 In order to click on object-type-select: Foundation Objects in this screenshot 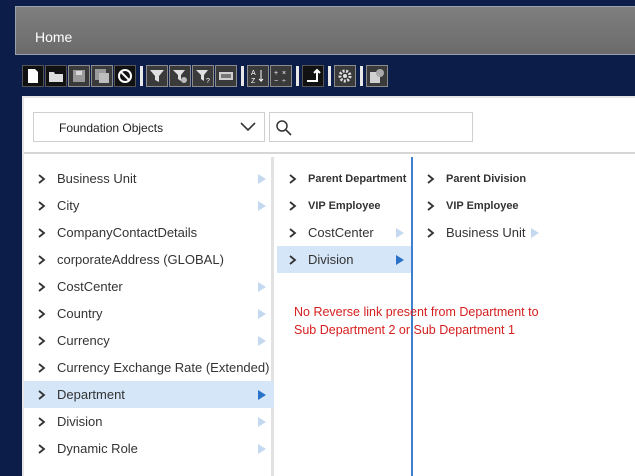, I will do `click(149, 127)`.